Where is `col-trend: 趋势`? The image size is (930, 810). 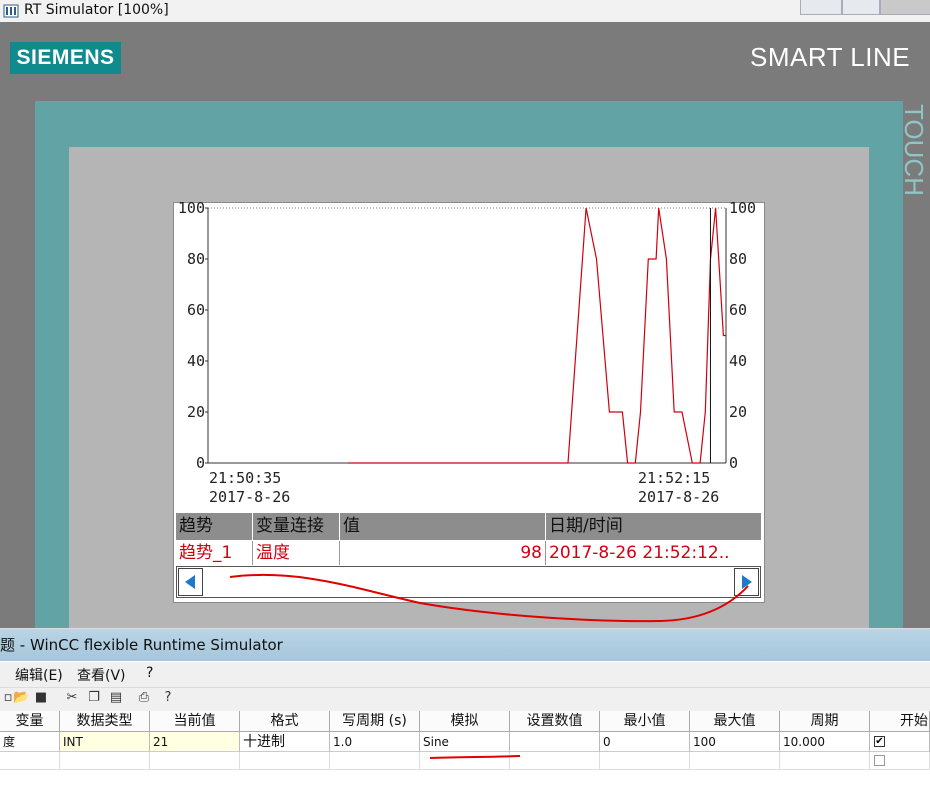 col-trend: 趋势 is located at coordinates (214, 526).